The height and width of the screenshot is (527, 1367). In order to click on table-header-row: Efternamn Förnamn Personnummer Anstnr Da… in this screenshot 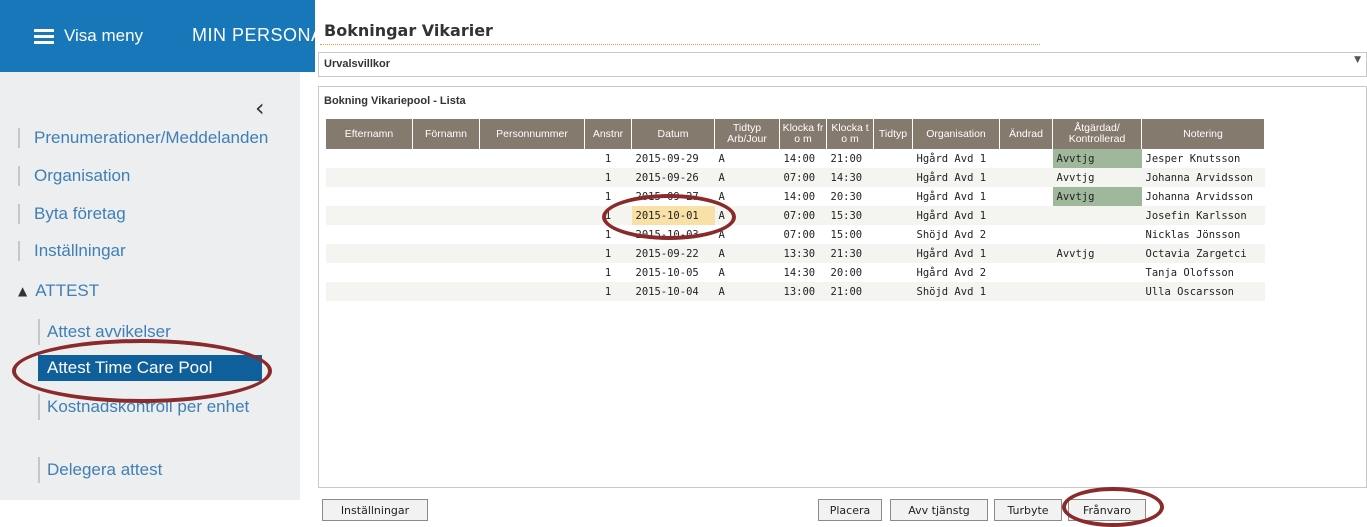, I will do `click(795, 134)`.